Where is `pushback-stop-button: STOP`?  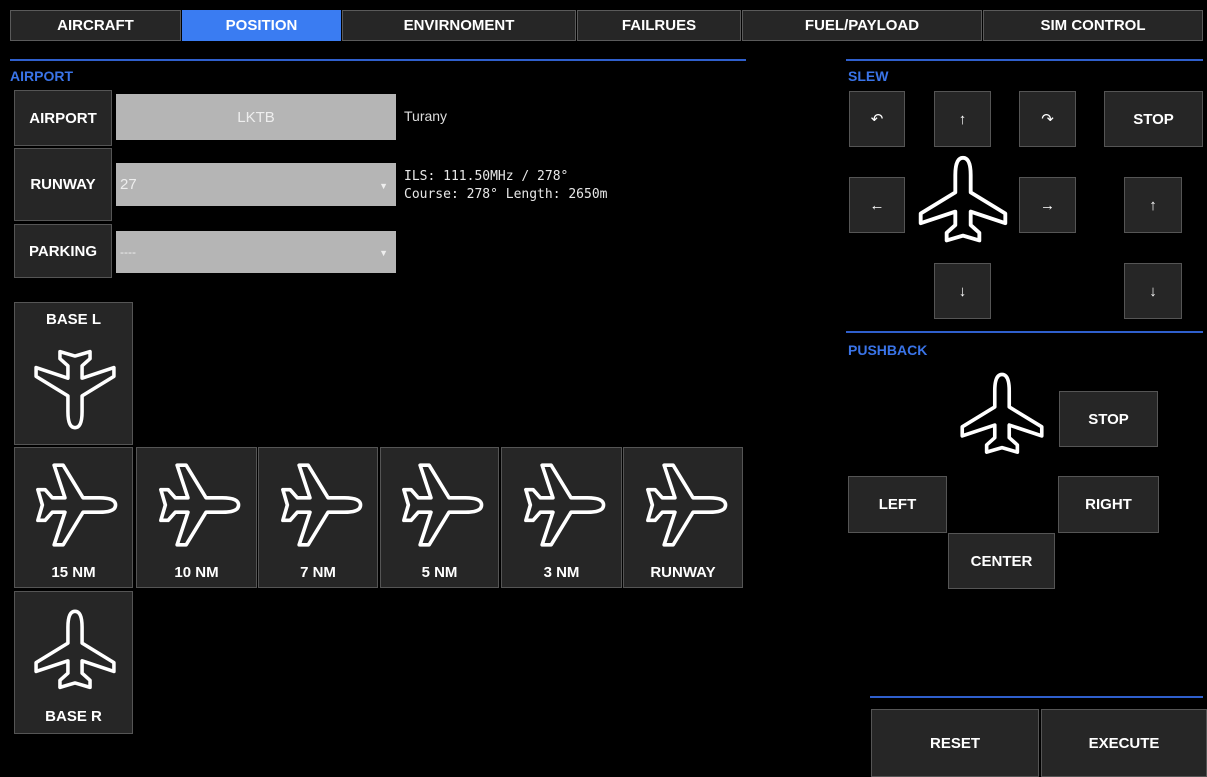 pushback-stop-button: STOP is located at coordinates (1108, 419).